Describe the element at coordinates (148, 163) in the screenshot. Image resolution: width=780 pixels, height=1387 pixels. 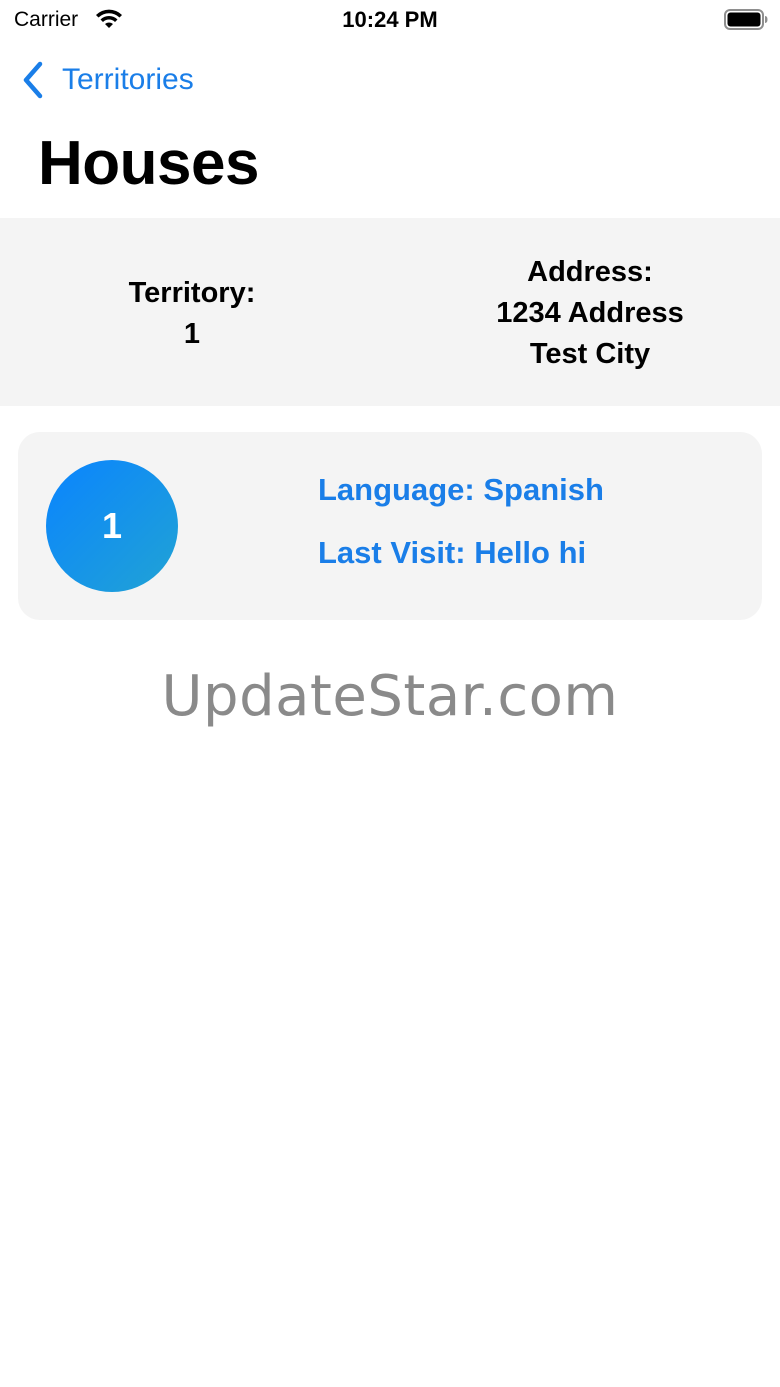
I see `page-title: Houses` at that location.